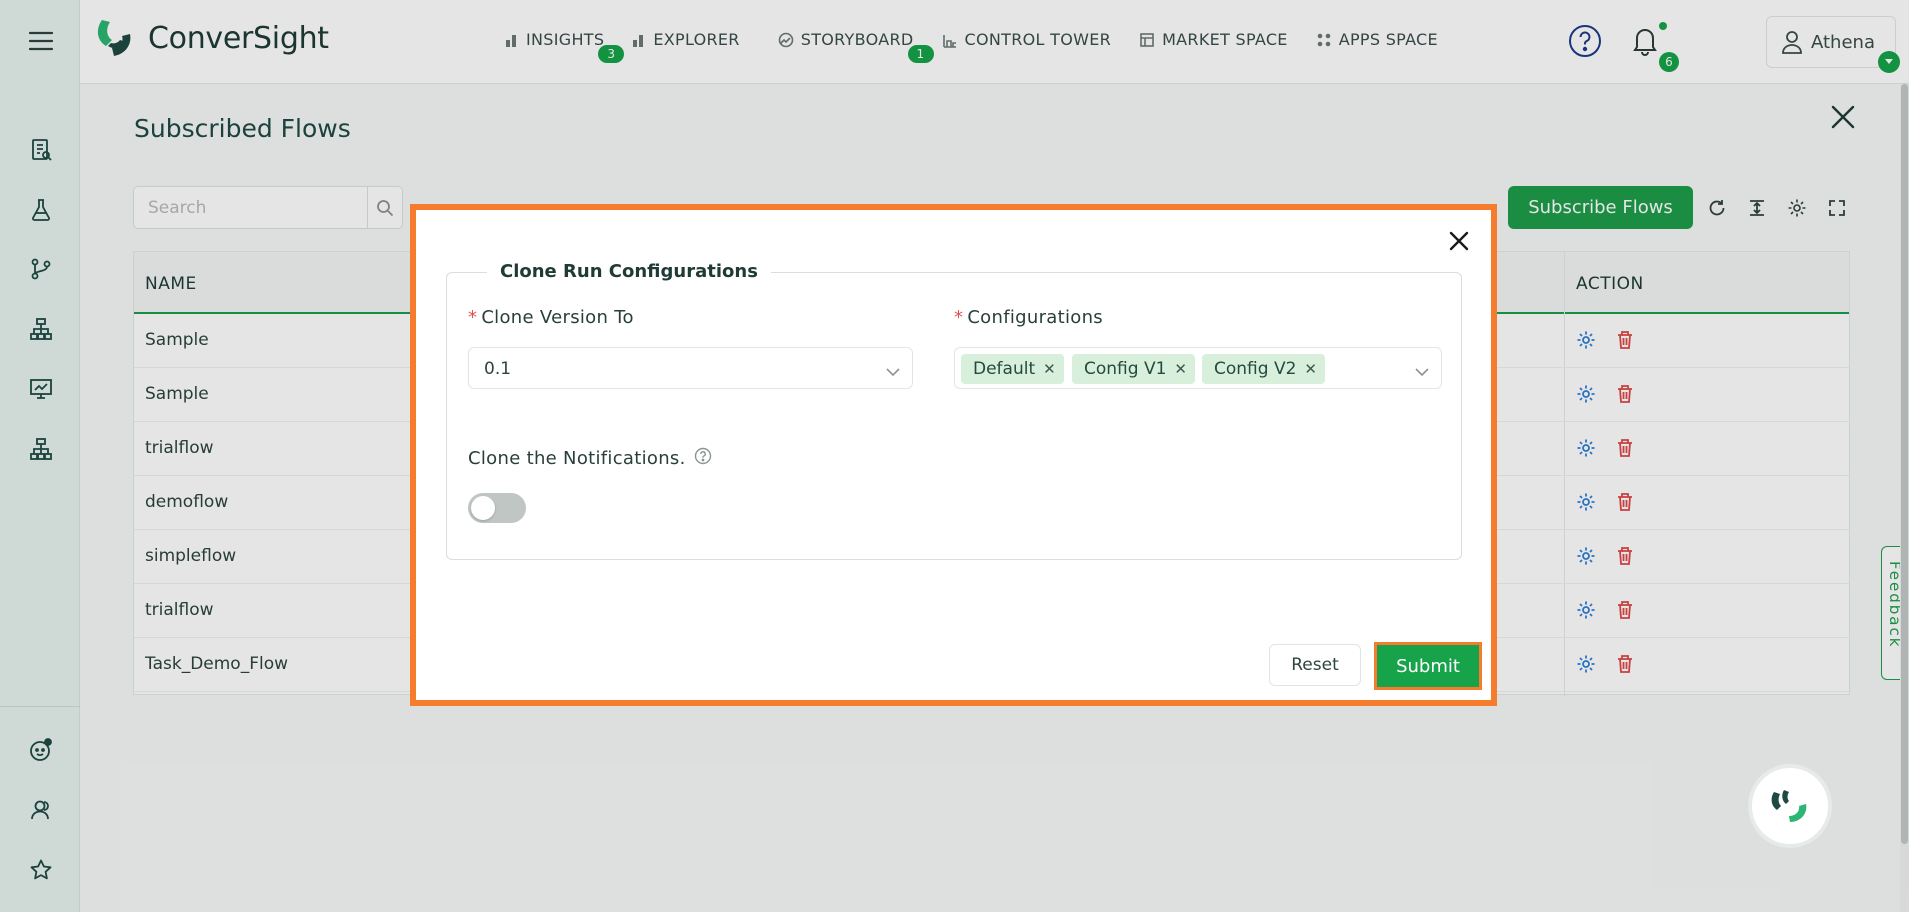 This screenshot has width=1909, height=912. What do you see at coordinates (690, 368) in the screenshot?
I see `clone-version-select: 0.1` at bounding box center [690, 368].